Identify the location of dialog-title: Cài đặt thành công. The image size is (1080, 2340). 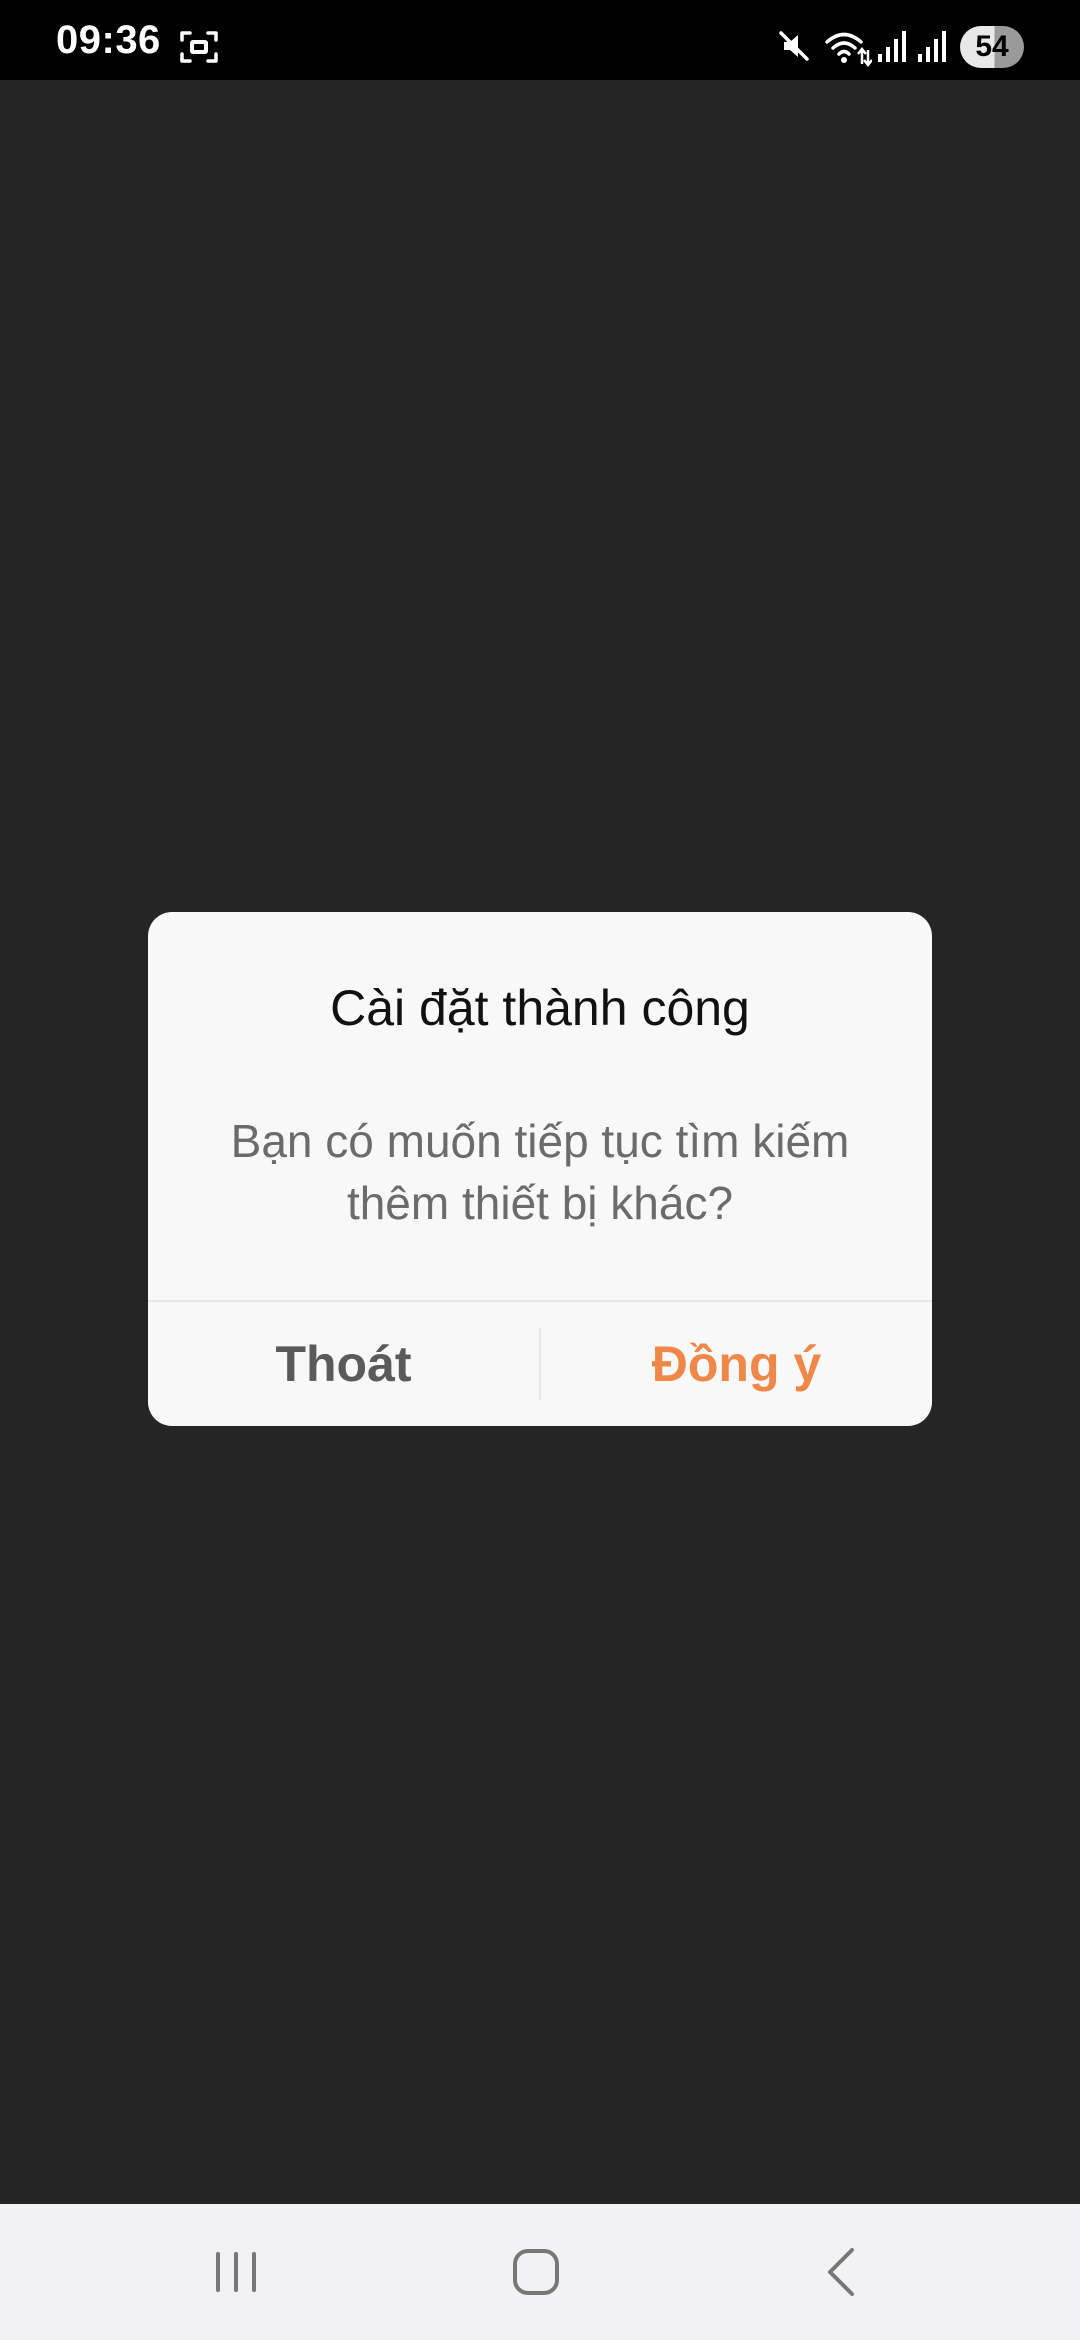
(540, 1008).